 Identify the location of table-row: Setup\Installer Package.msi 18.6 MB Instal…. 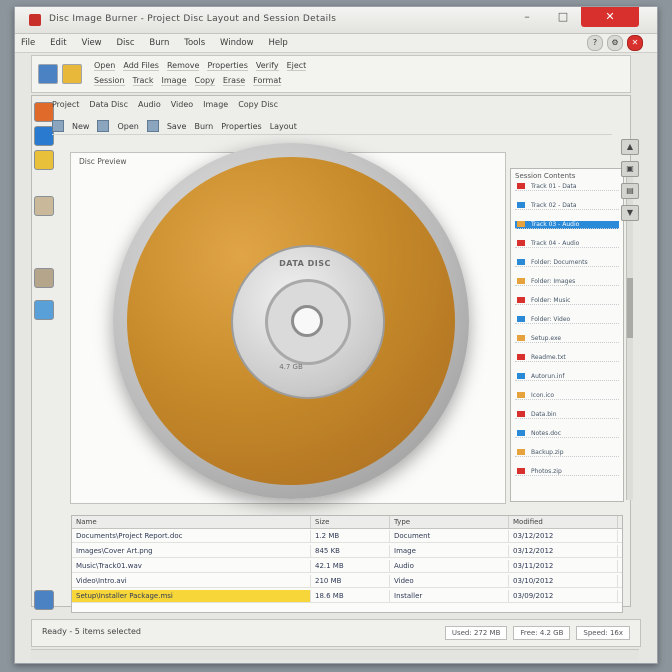
(347, 596).